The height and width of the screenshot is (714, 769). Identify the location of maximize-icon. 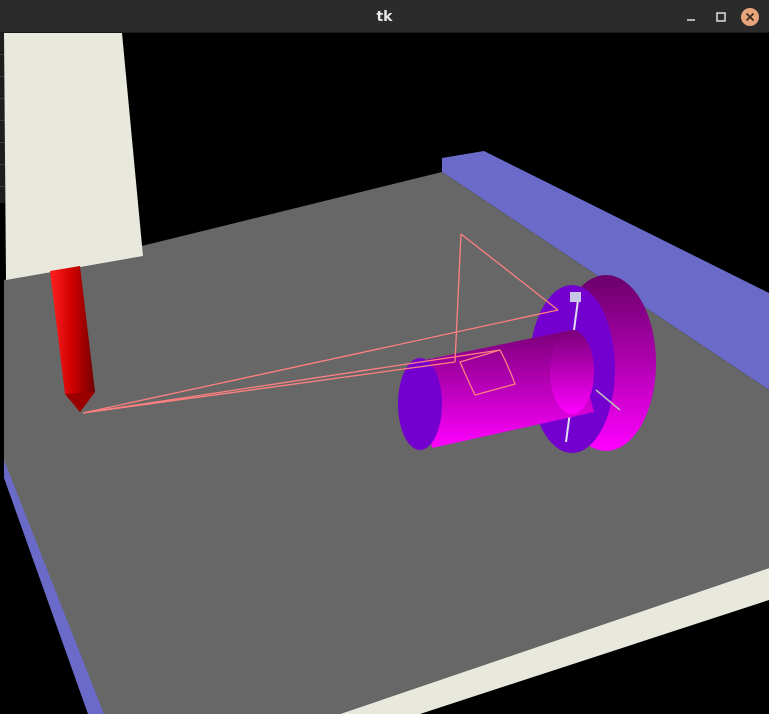
(721, 17).